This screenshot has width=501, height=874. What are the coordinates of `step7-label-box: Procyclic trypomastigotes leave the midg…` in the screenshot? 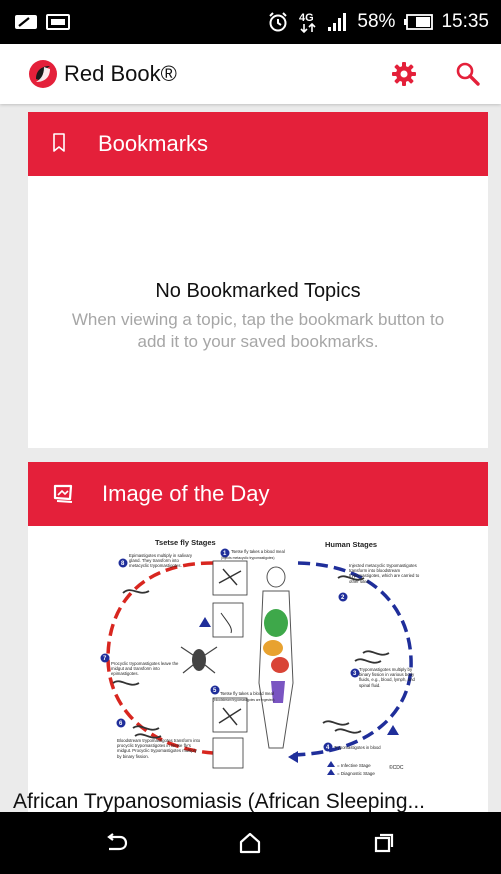 It's located at (145, 669).